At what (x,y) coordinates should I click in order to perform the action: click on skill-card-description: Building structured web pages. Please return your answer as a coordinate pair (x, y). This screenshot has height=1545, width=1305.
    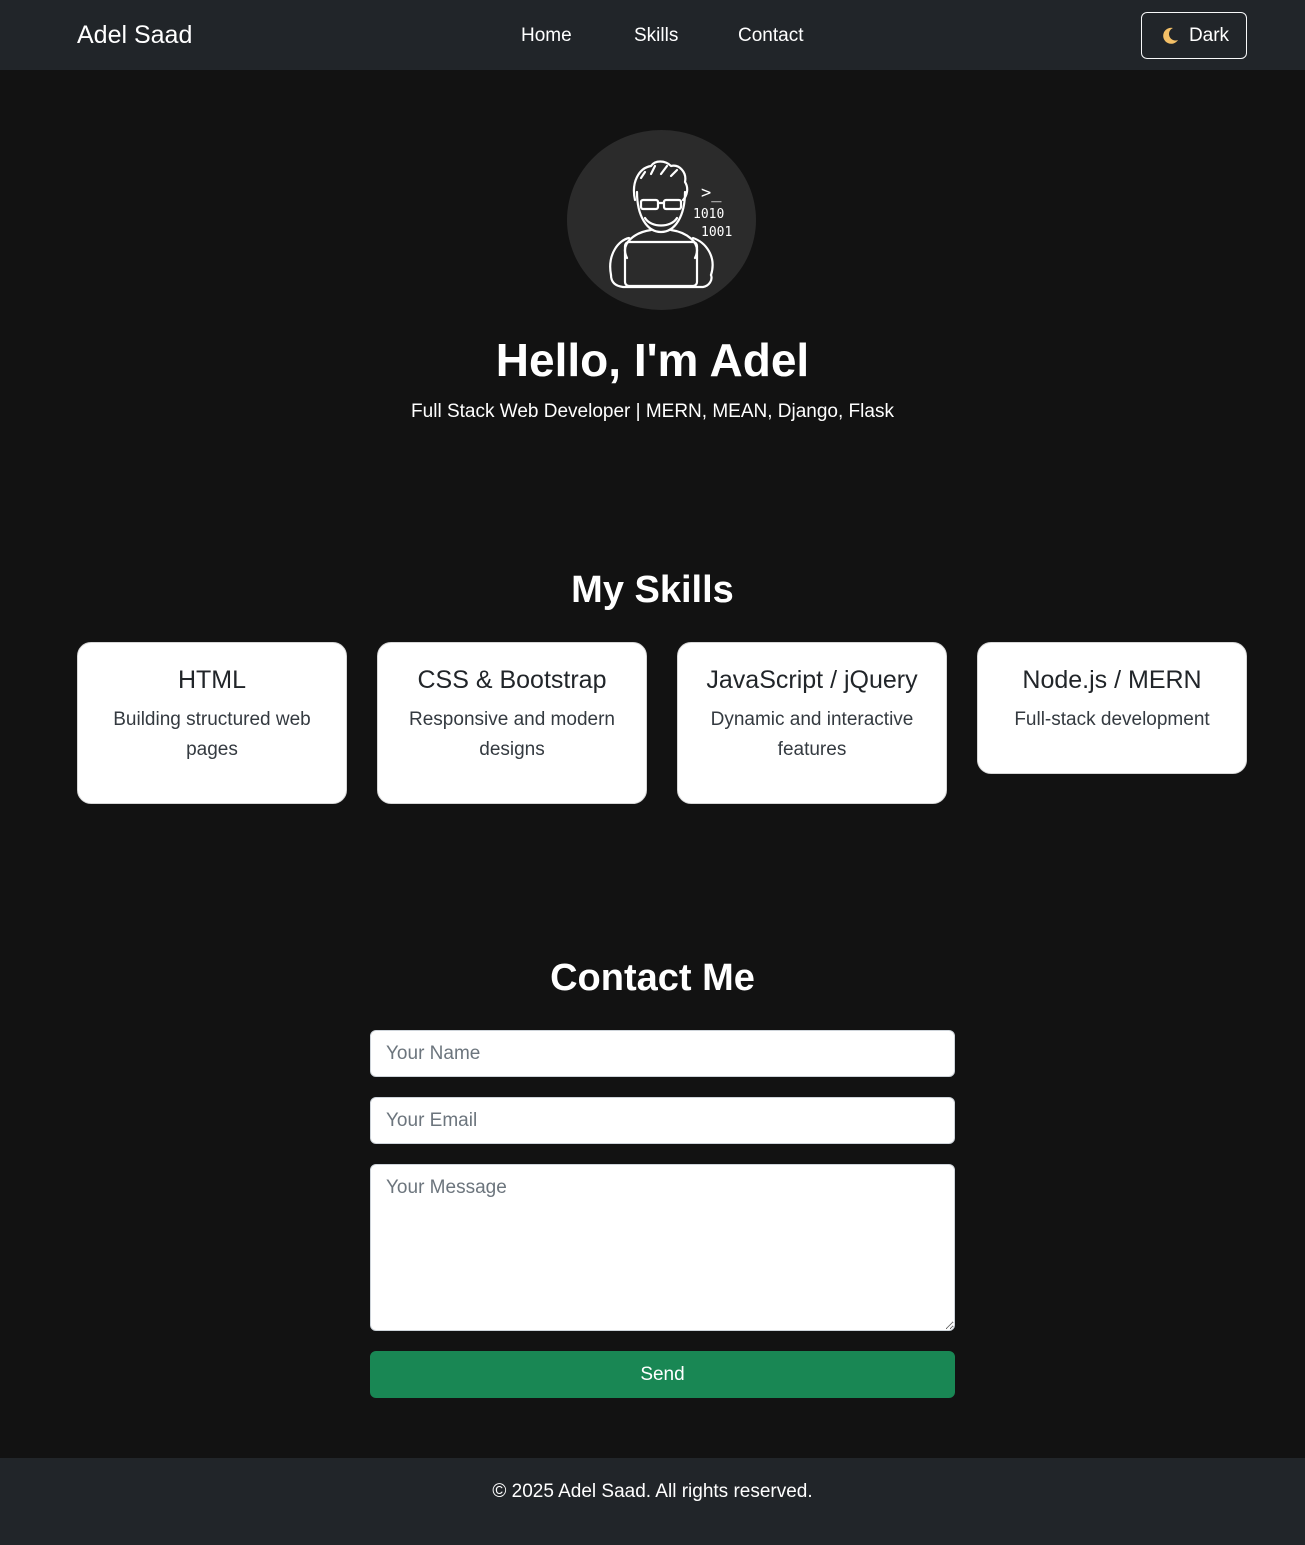
    Looking at the image, I should click on (212, 734).